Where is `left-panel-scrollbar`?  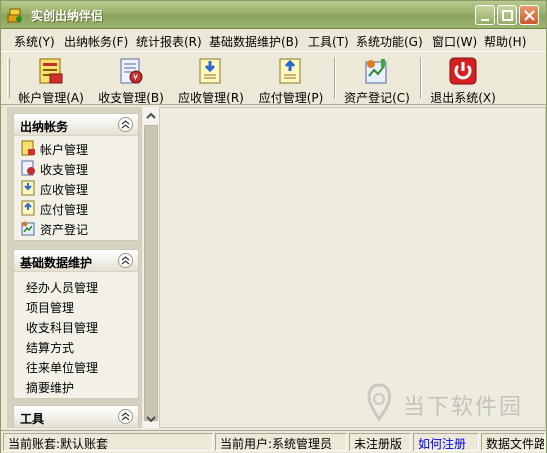
left-panel-scrollbar is located at coordinates (150, 267).